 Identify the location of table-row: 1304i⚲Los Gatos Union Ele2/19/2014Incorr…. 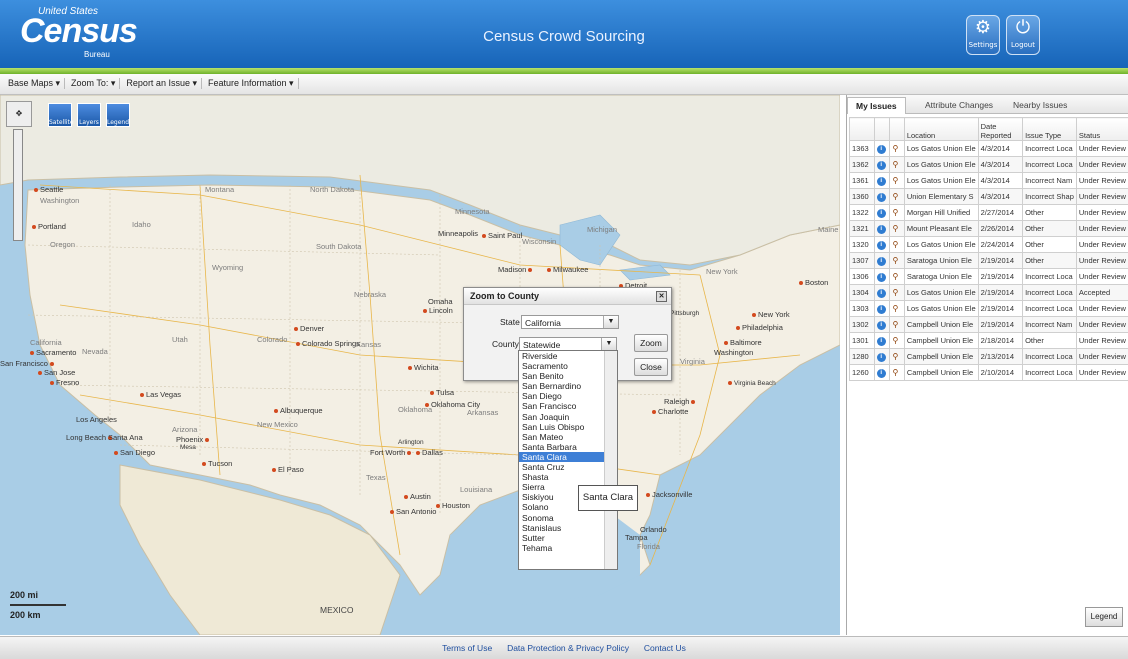
(989, 293).